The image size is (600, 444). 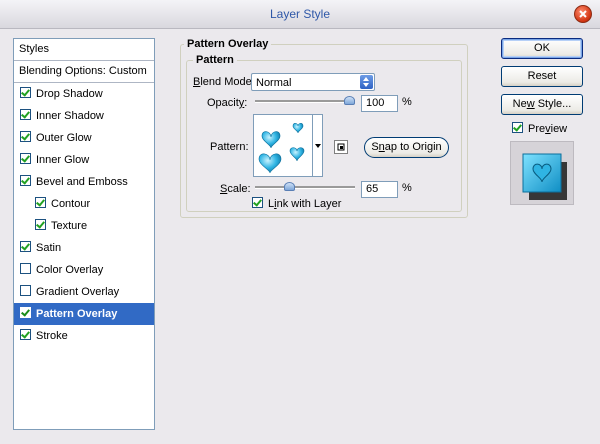 I want to click on blend-mode-select: Normal, so click(x=313, y=82).